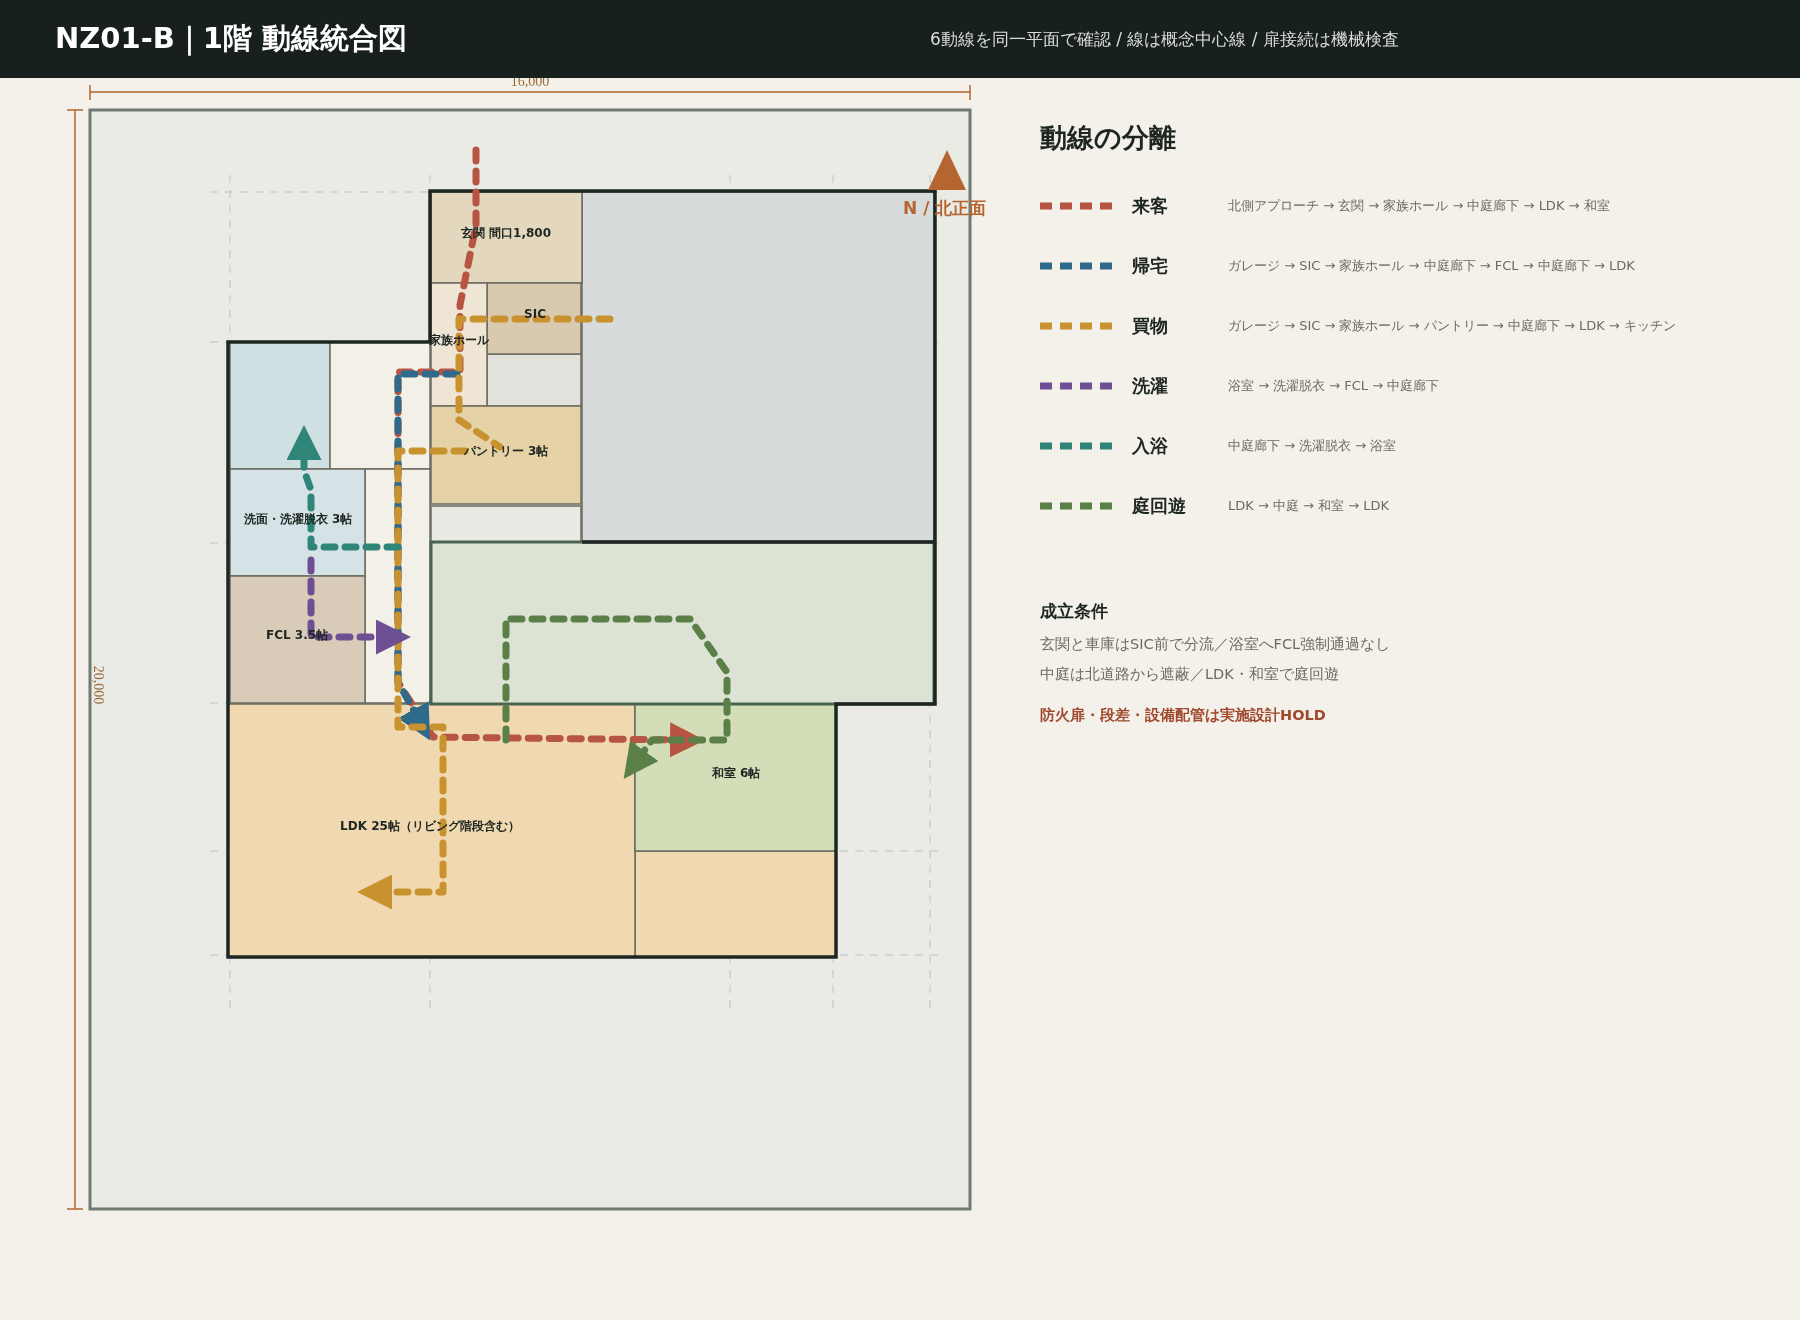 This screenshot has width=1800, height=1320. I want to click on dimension-label: 20,000, so click(98, 685).